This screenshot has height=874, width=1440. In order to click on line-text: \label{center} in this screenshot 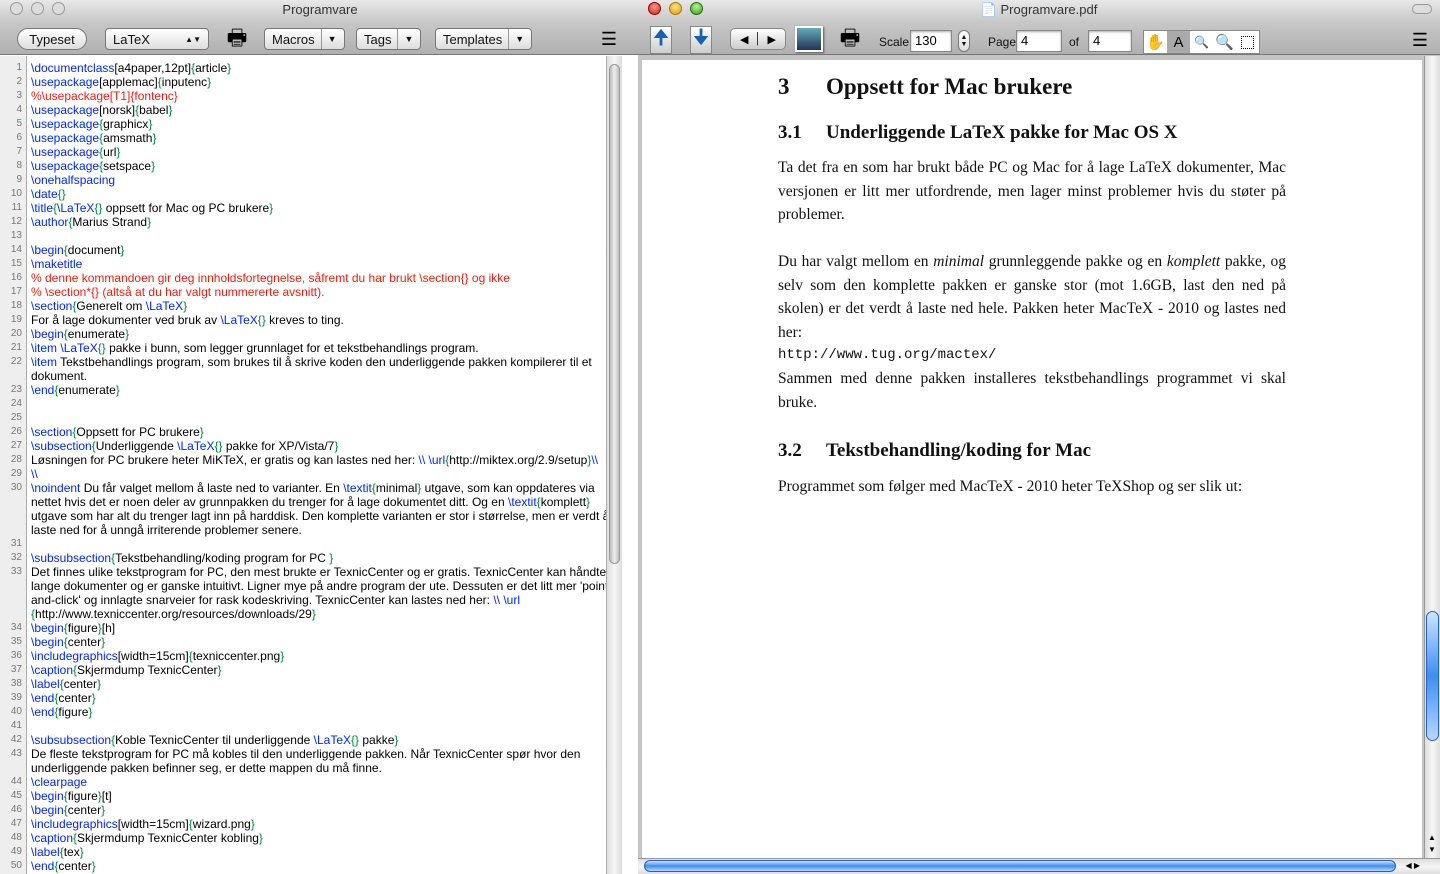, I will do `click(322, 684)`.